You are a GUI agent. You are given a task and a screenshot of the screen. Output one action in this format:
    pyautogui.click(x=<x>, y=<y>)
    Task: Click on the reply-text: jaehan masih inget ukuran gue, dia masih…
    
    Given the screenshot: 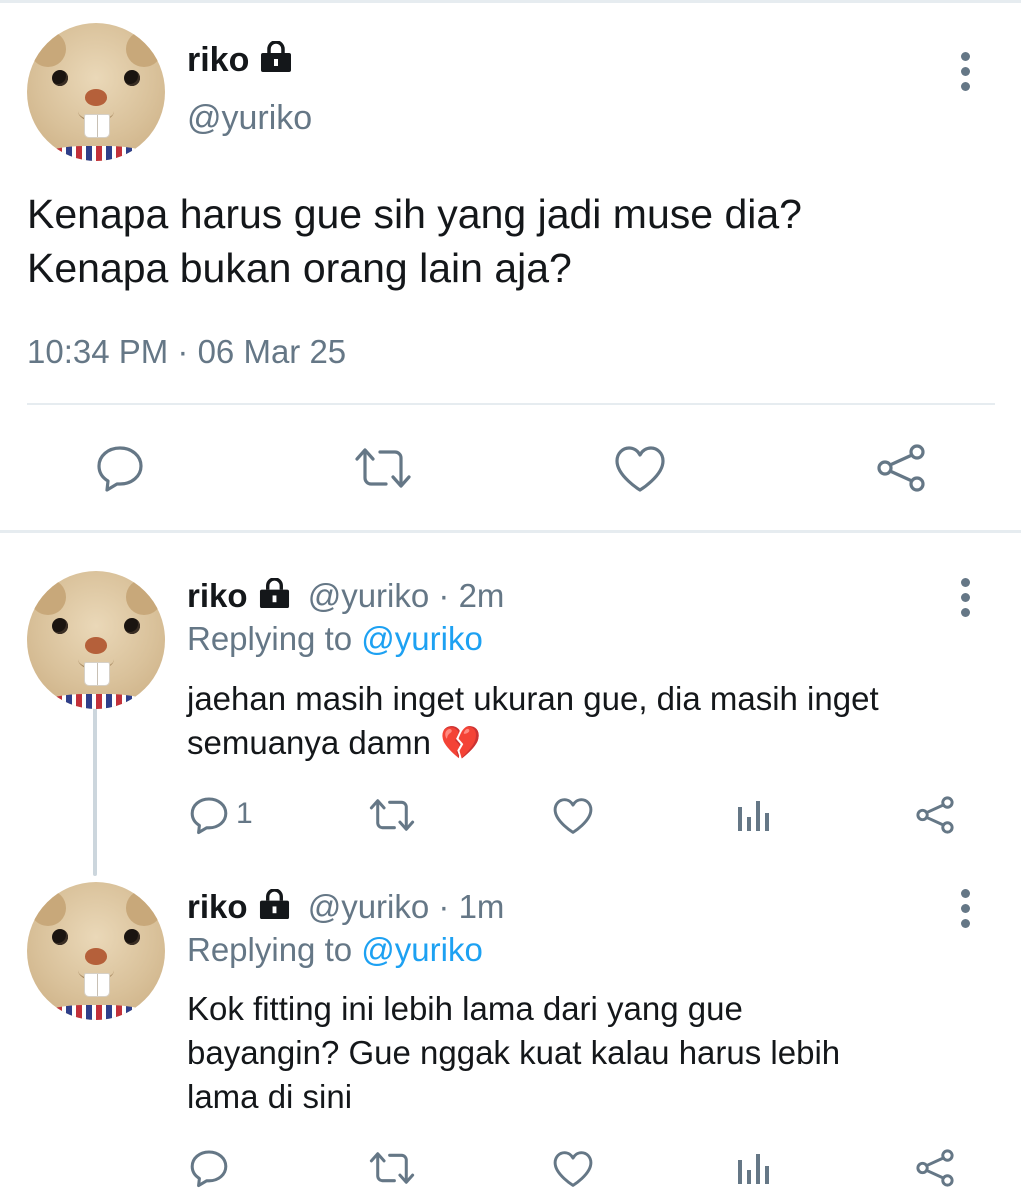 What is the action you would take?
    pyautogui.click(x=587, y=721)
    